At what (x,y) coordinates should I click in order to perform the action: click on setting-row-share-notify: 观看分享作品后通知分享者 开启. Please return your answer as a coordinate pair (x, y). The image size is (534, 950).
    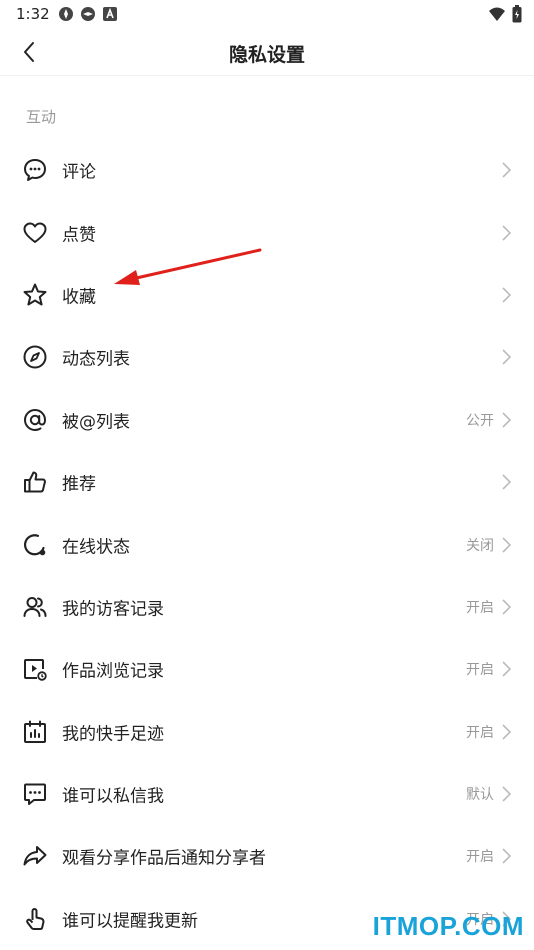
    Looking at the image, I should click on (267, 856).